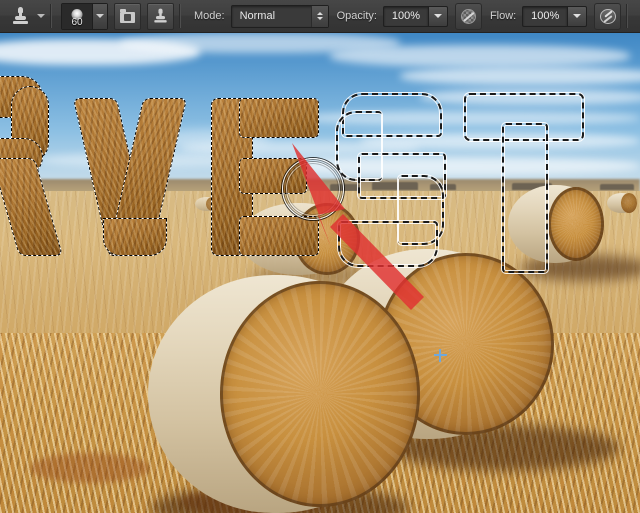 The image size is (640, 513). What do you see at coordinates (440, 355) in the screenshot?
I see `crosshair-icon` at bounding box center [440, 355].